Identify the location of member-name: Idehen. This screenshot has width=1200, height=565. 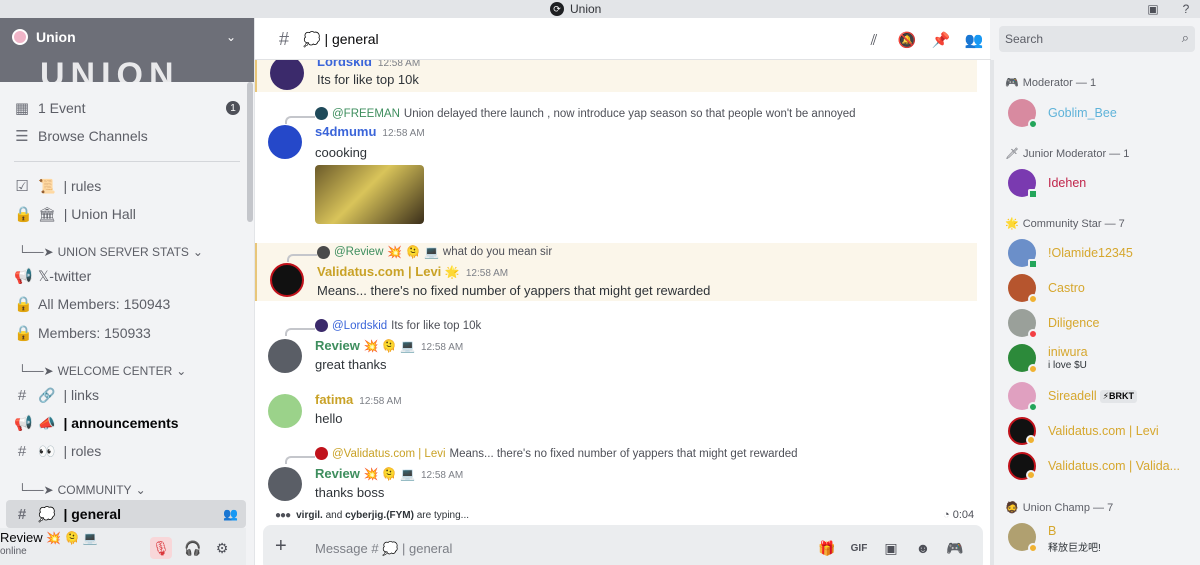
(1067, 183).